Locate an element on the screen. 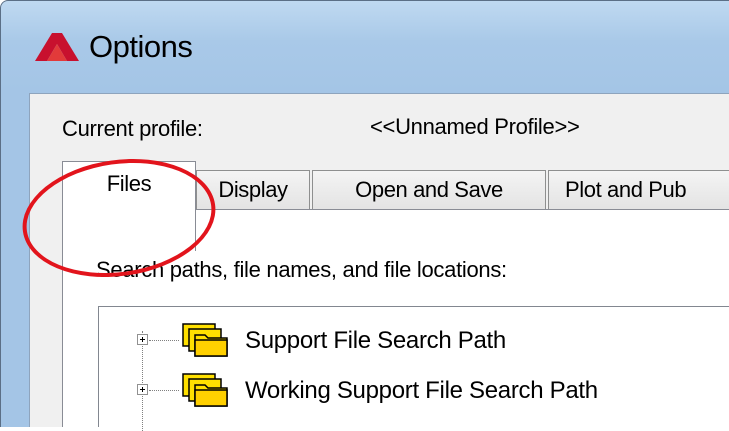  tab-open-and-save: Open and Save is located at coordinates (429, 190).